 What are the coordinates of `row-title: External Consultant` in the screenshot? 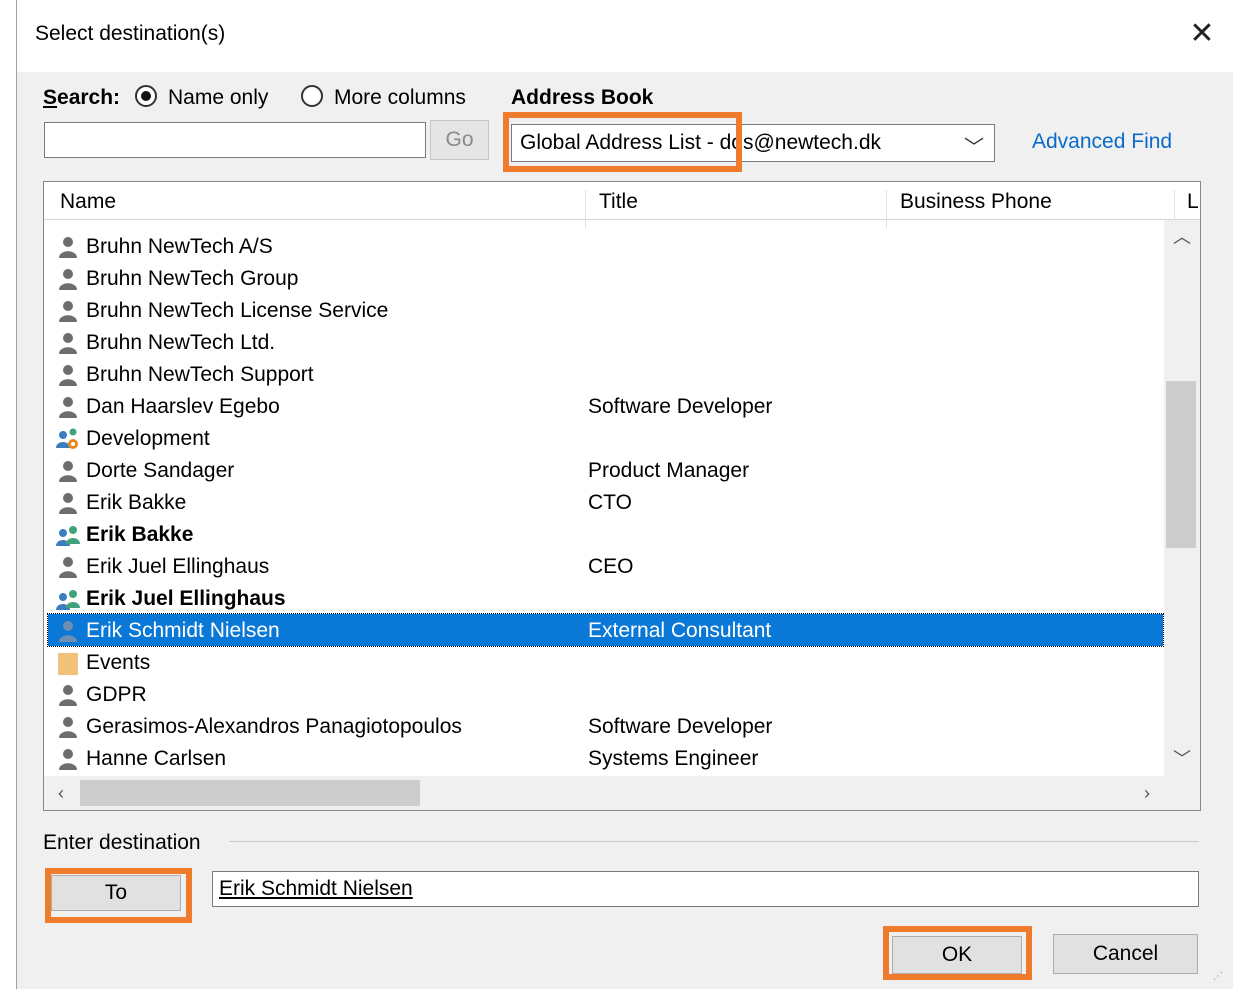 It's located at (680, 630).